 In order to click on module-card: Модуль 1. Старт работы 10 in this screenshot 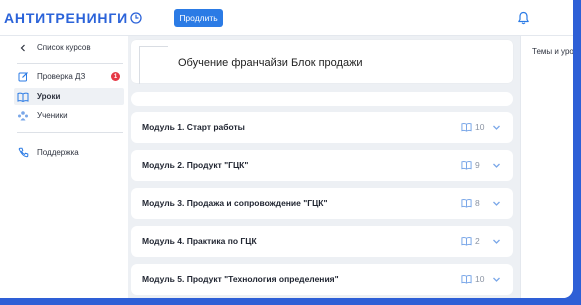, I will do `click(322, 127)`.